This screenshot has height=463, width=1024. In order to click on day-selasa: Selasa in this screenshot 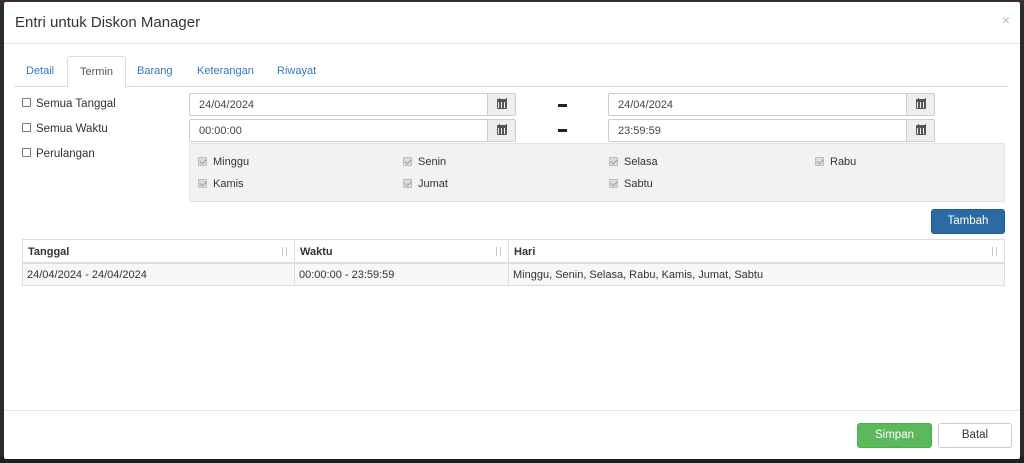, I will do `click(633, 162)`.